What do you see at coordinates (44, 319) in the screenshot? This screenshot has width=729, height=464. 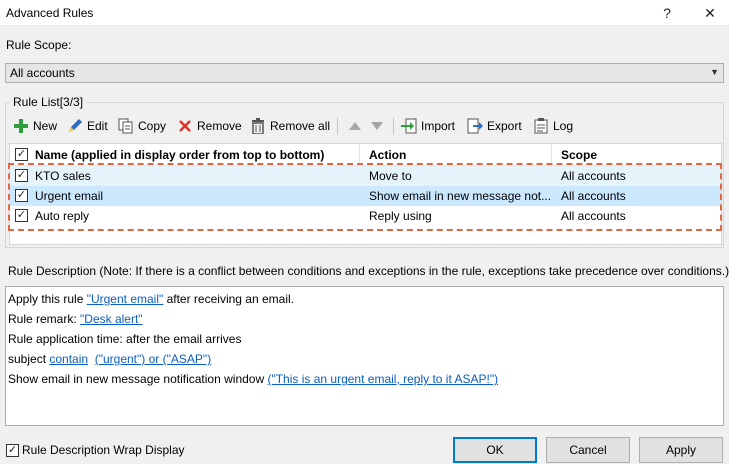 I see `description-text: Rule remark:` at bounding box center [44, 319].